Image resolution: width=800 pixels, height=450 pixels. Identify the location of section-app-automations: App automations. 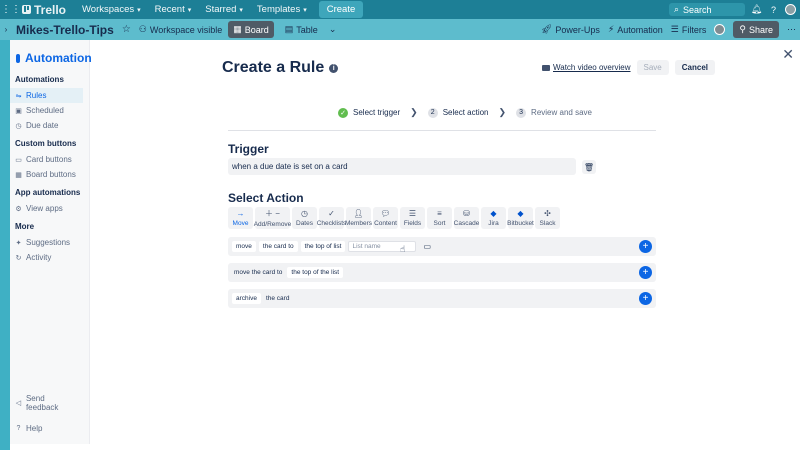
(48, 192).